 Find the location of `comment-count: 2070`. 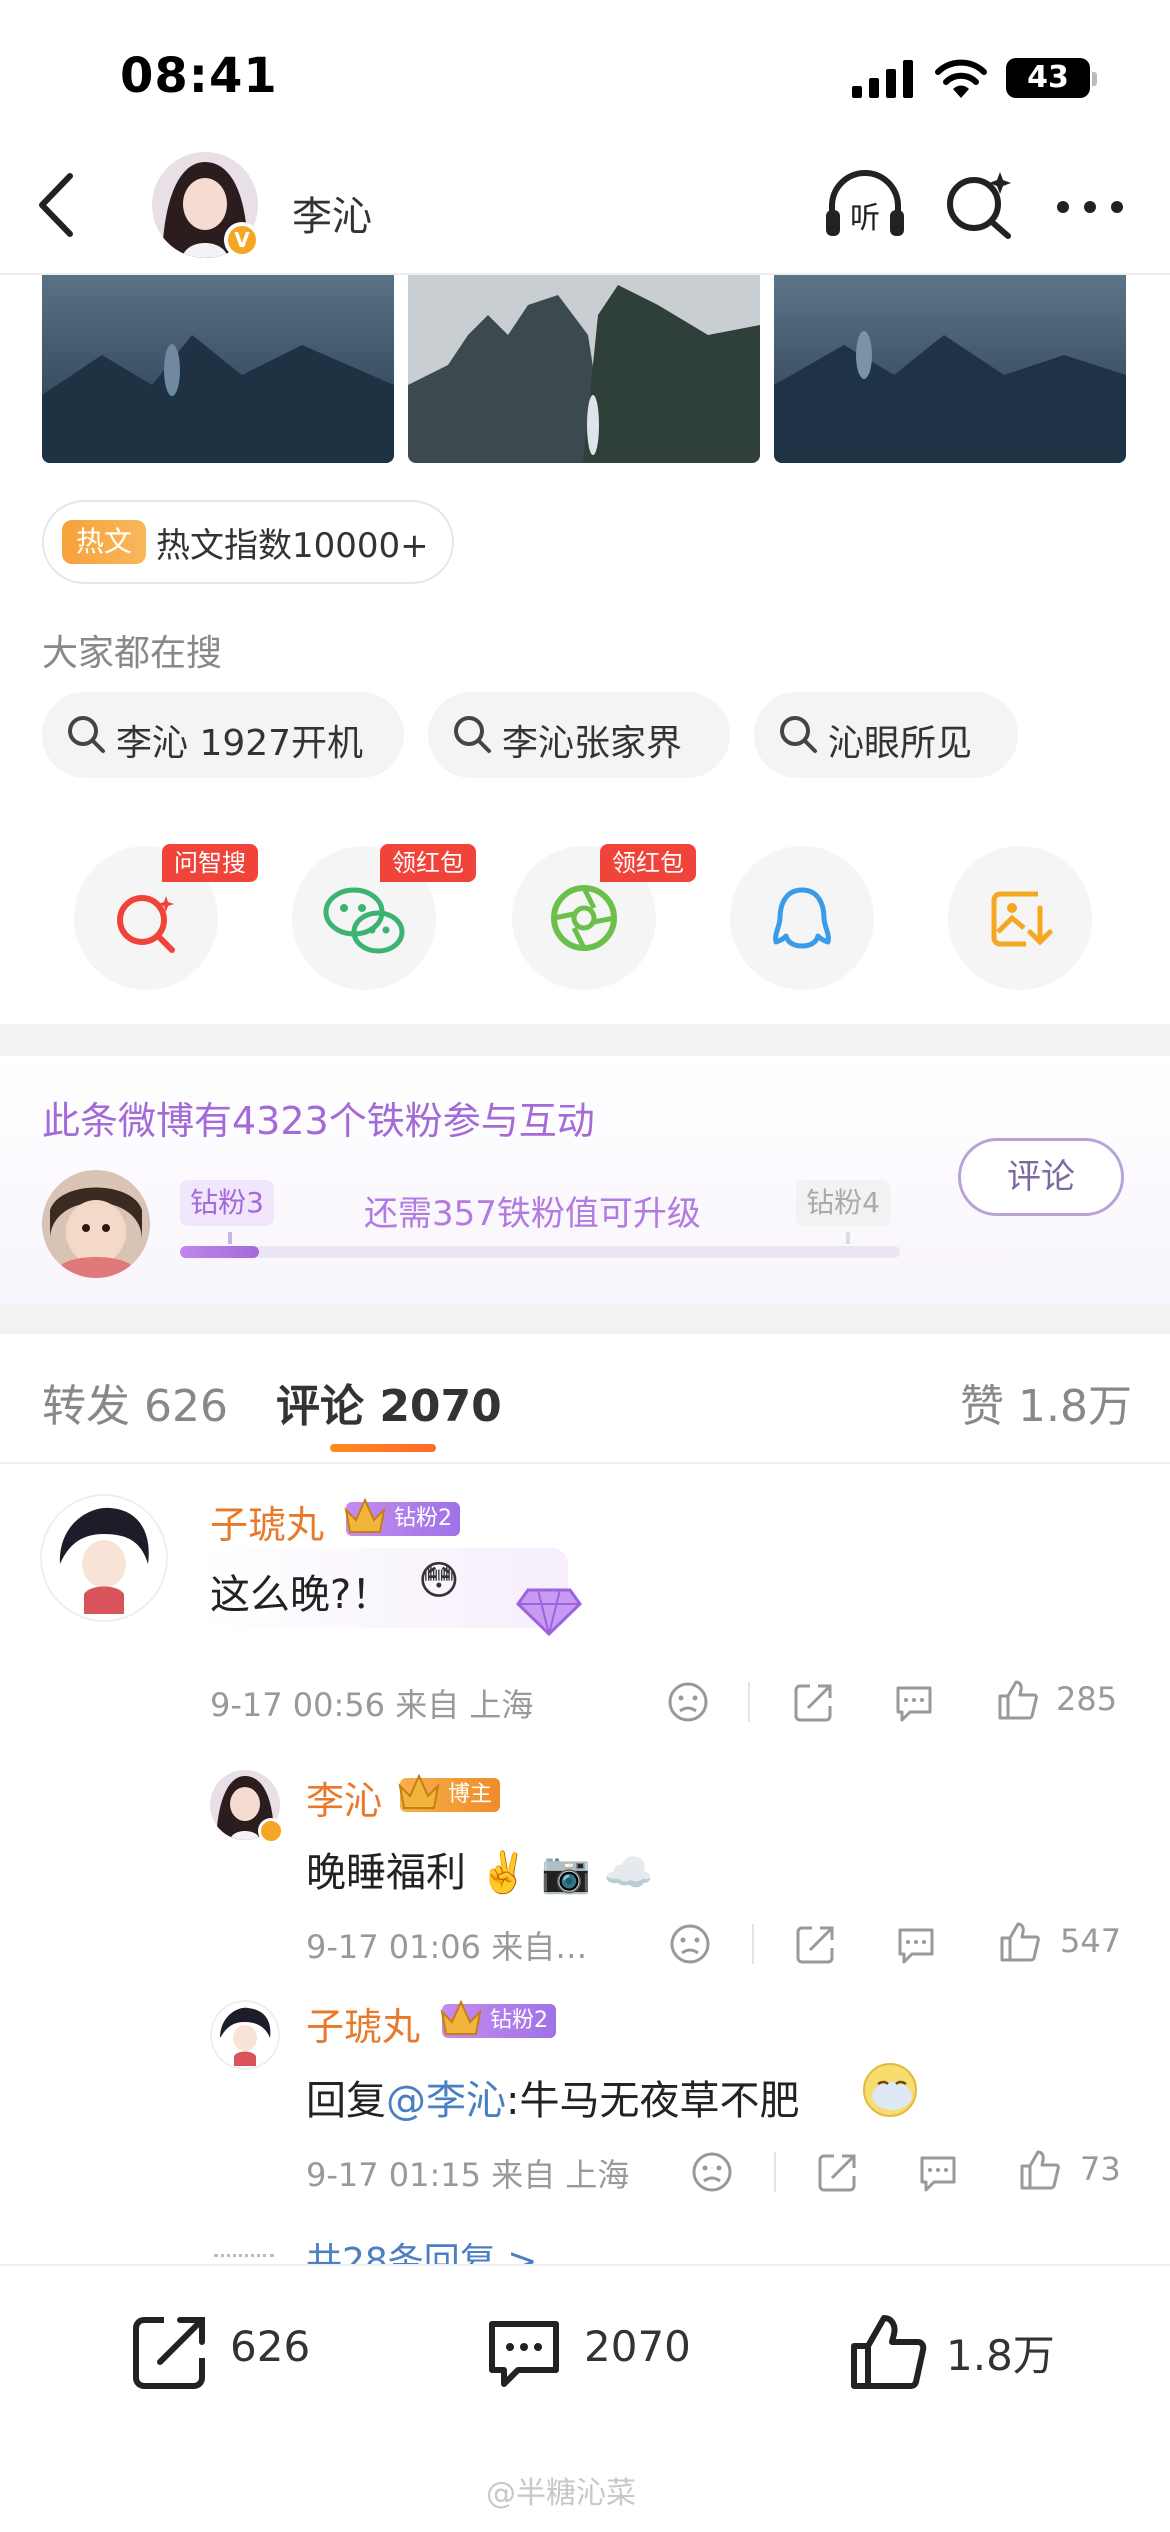

comment-count: 2070 is located at coordinates (637, 2346).